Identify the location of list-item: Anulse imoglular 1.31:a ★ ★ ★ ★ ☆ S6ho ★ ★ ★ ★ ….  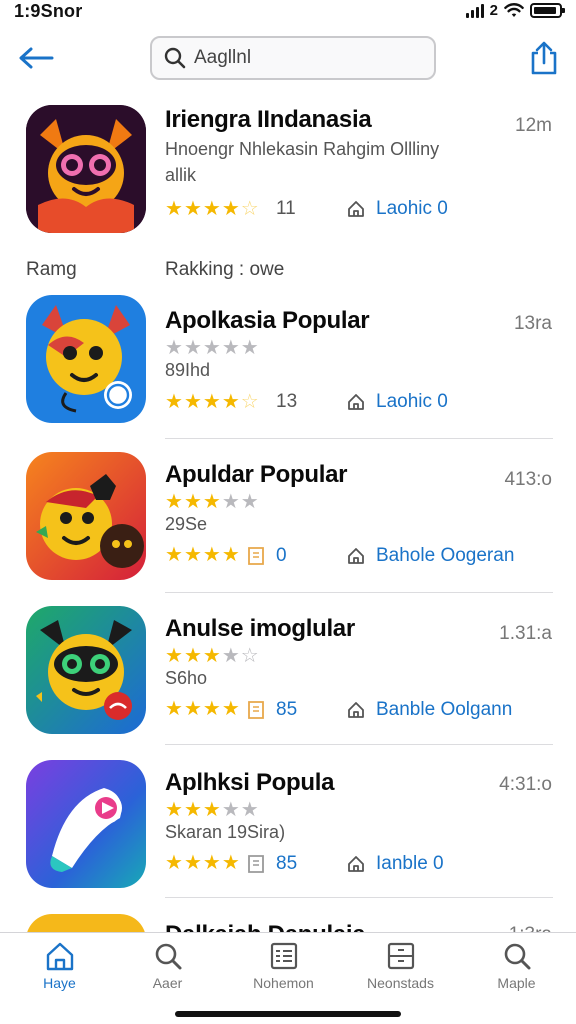
(288, 678).